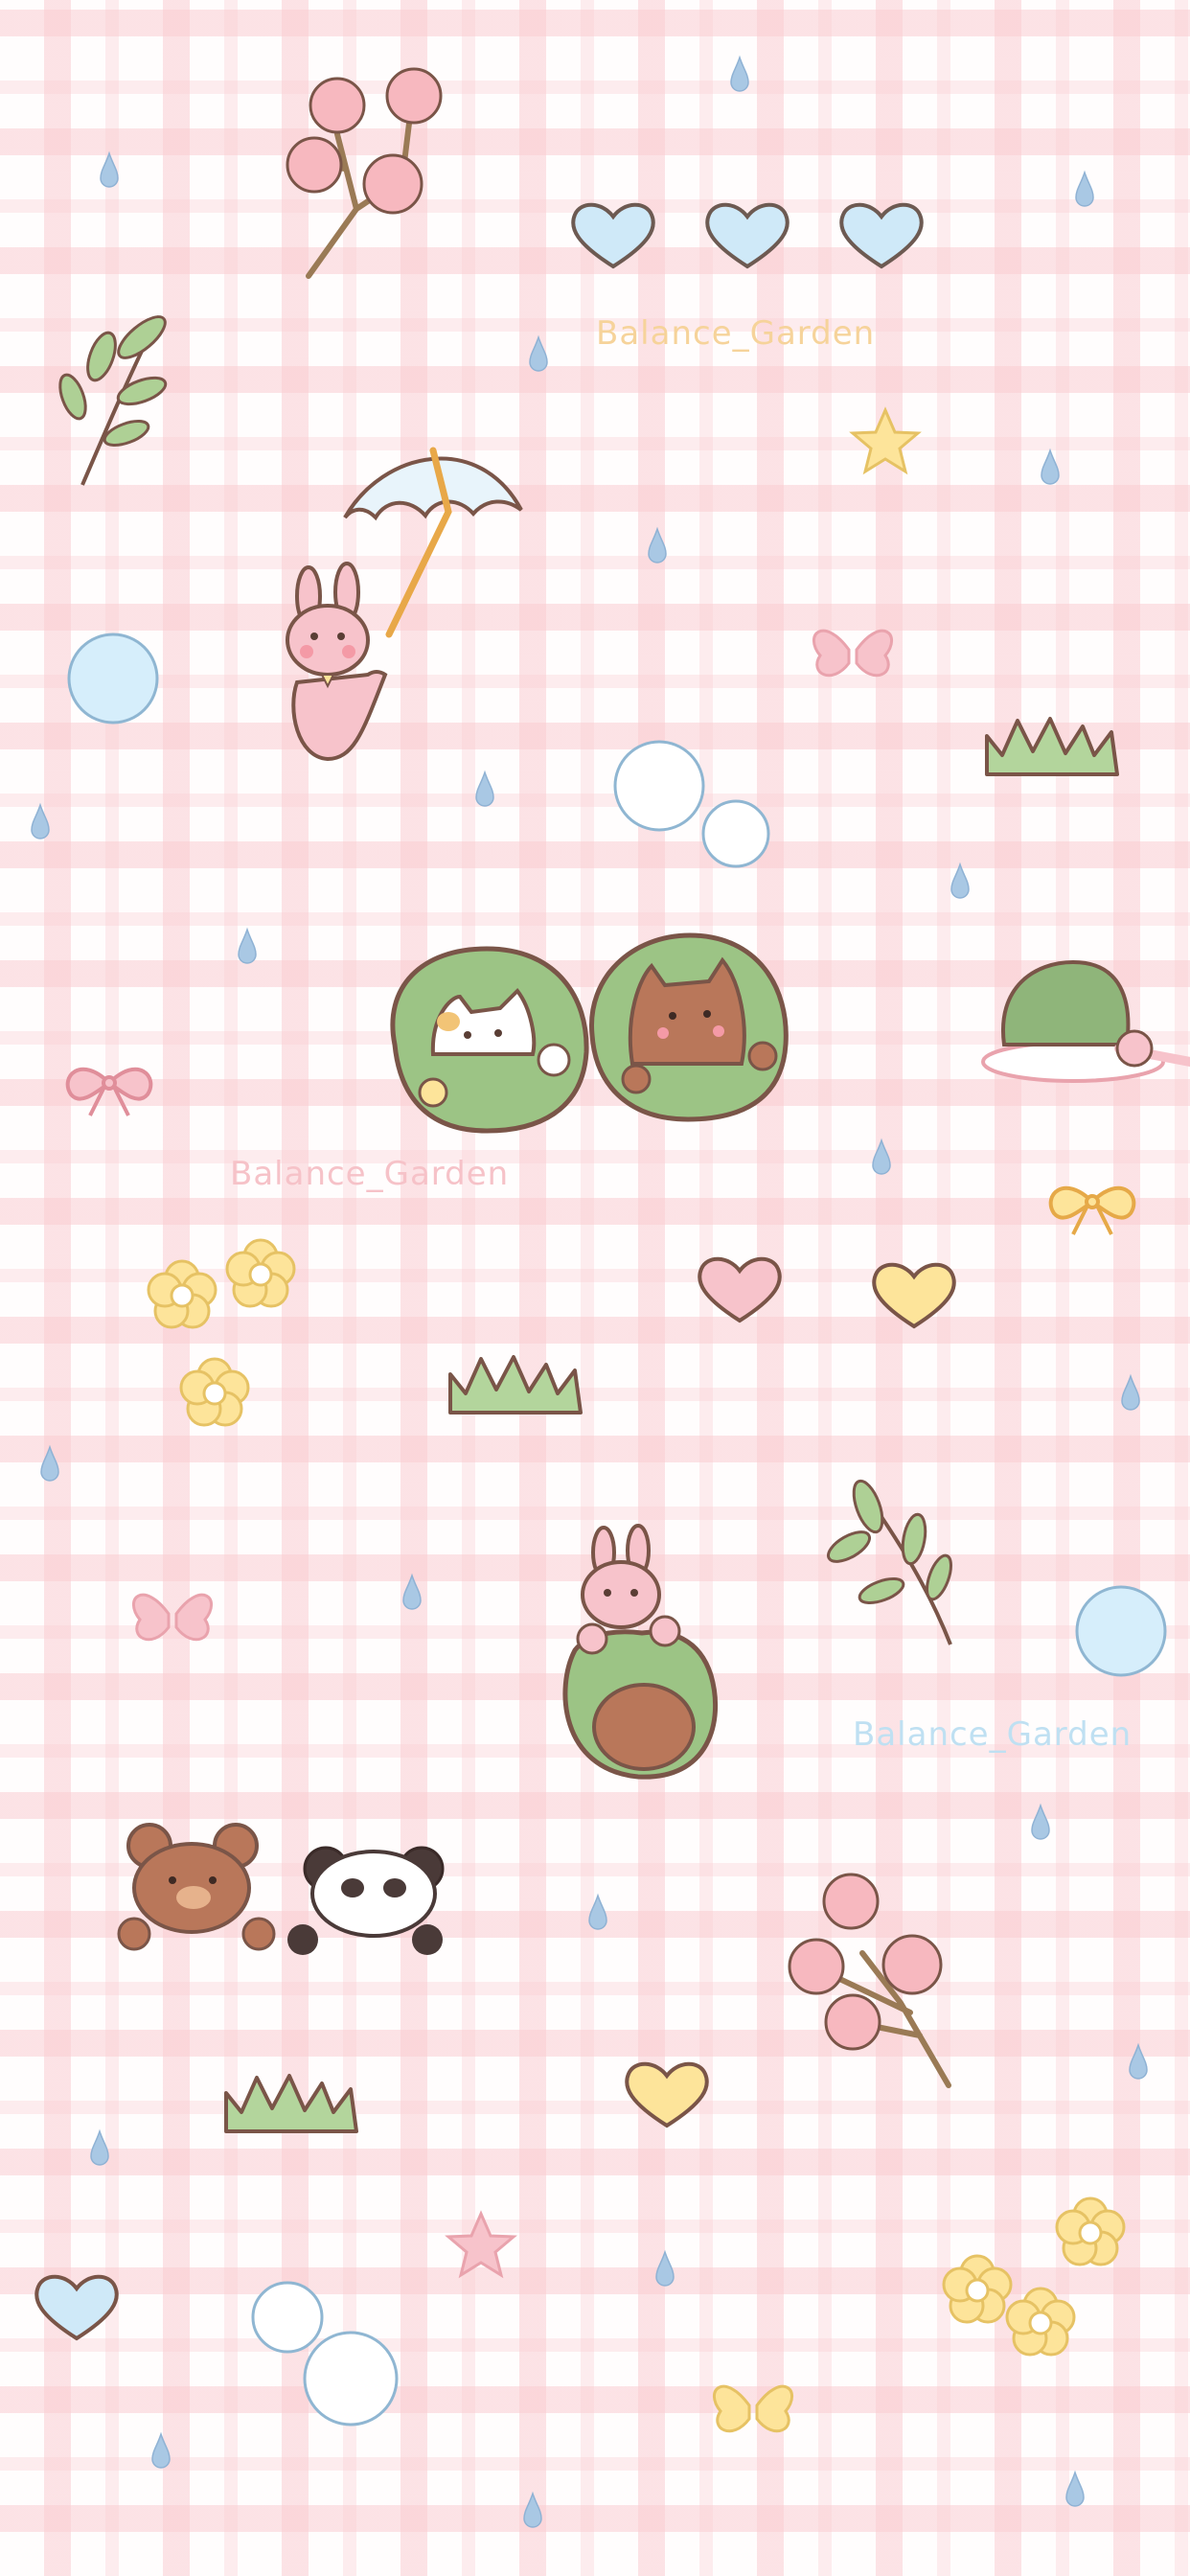  Describe the element at coordinates (1085, 1021) in the screenshot. I see `mochi-plate-icon` at that location.